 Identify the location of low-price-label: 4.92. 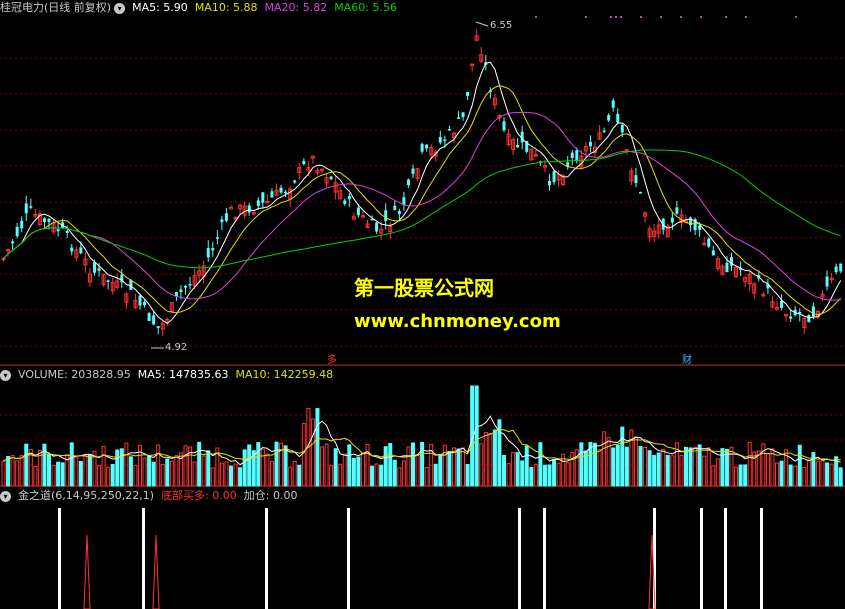
(176, 347).